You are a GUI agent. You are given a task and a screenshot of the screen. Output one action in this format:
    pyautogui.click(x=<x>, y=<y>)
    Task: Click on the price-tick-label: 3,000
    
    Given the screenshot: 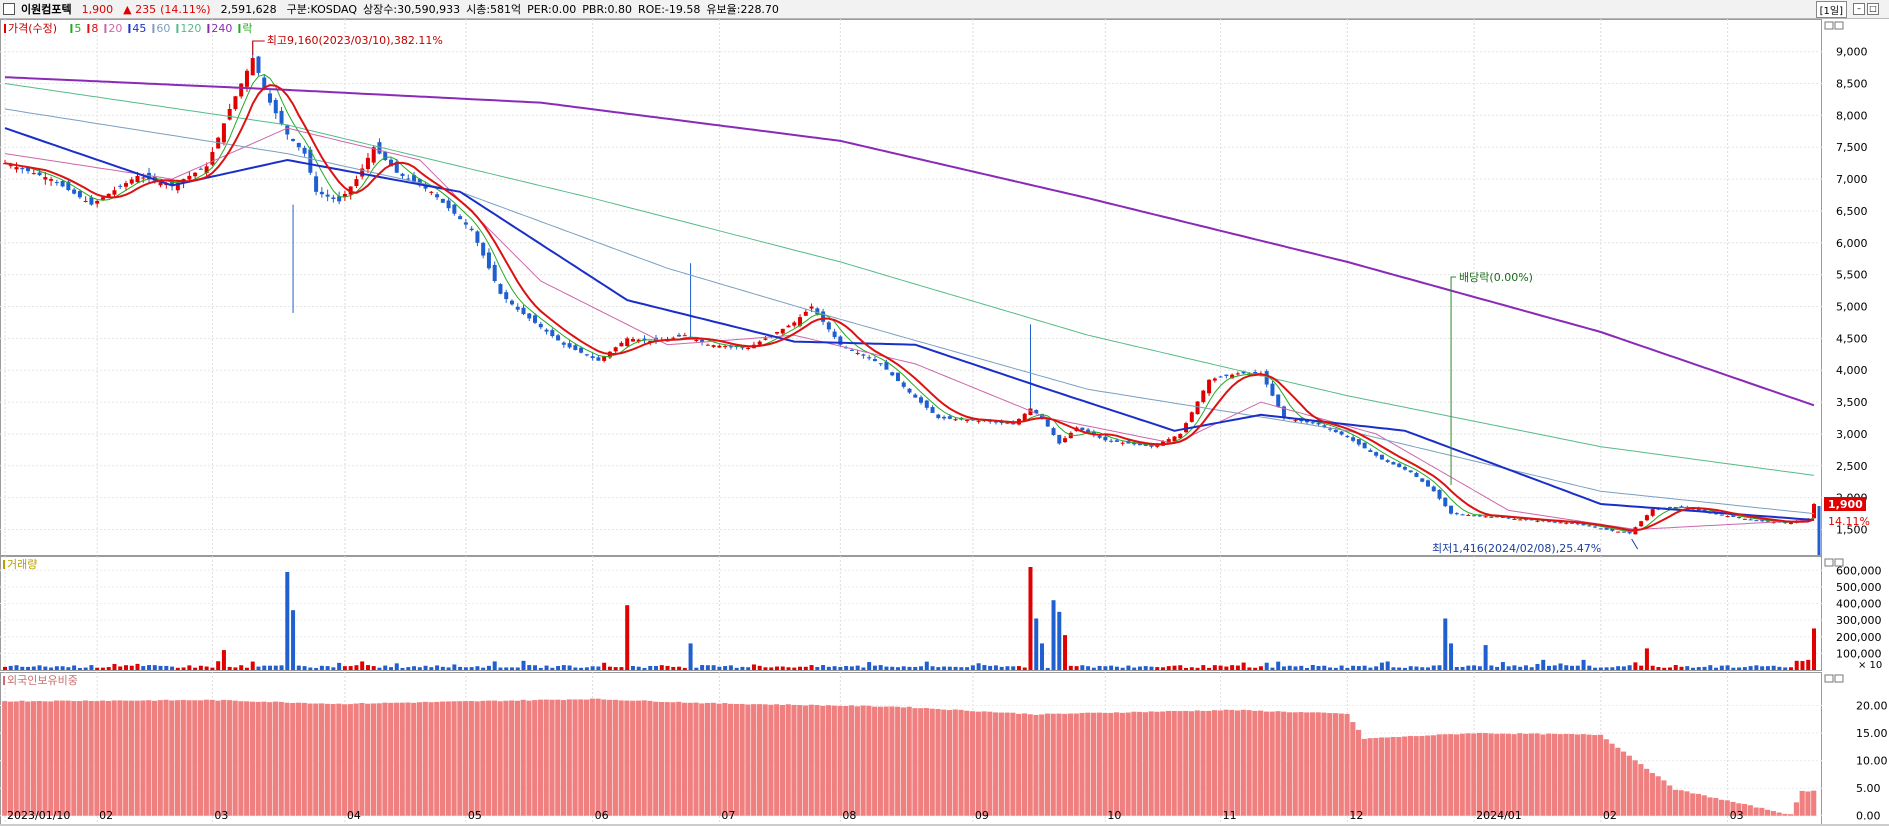 What is the action you would take?
    pyautogui.click(x=1852, y=434)
    